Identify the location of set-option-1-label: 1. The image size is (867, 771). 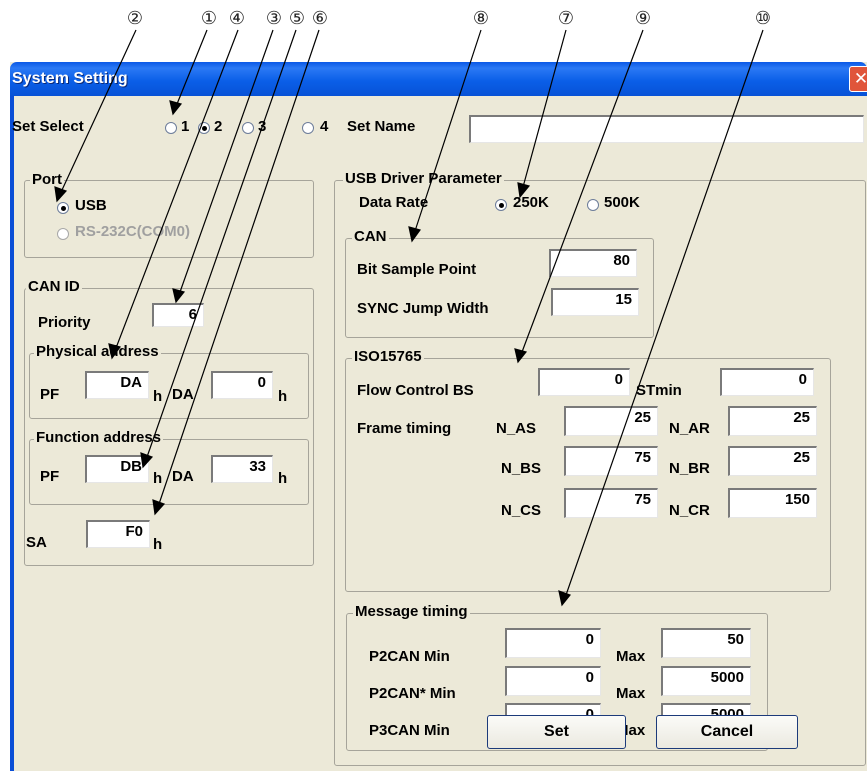
(185, 126).